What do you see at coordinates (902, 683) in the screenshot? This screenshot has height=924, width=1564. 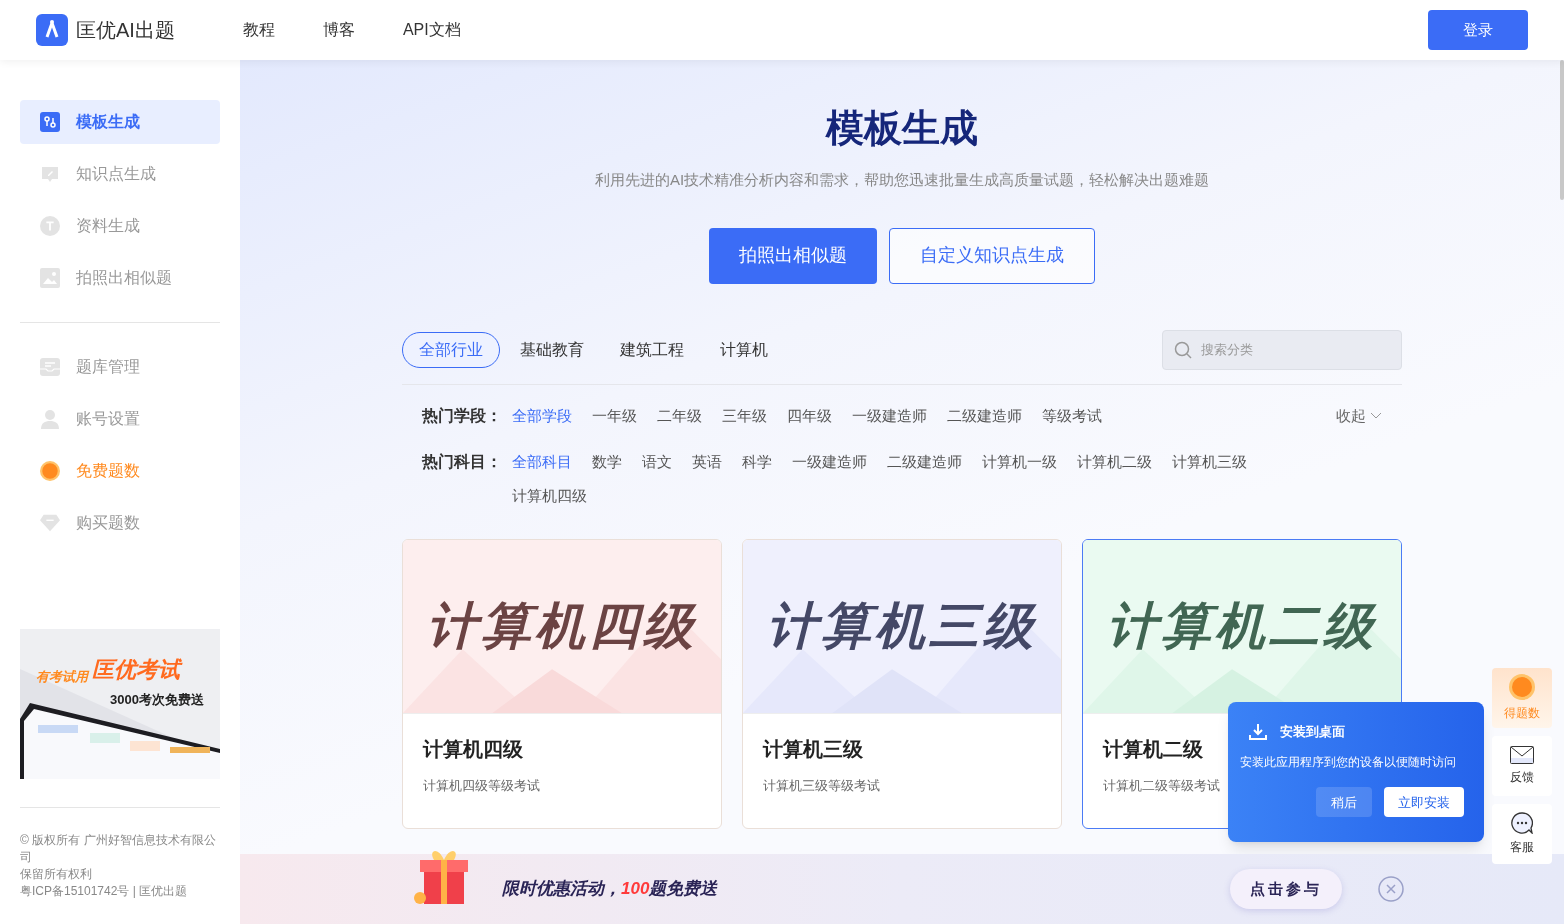 I see `course-card: 计算机三级 计算机三级 计算机三级等级考试` at bounding box center [902, 683].